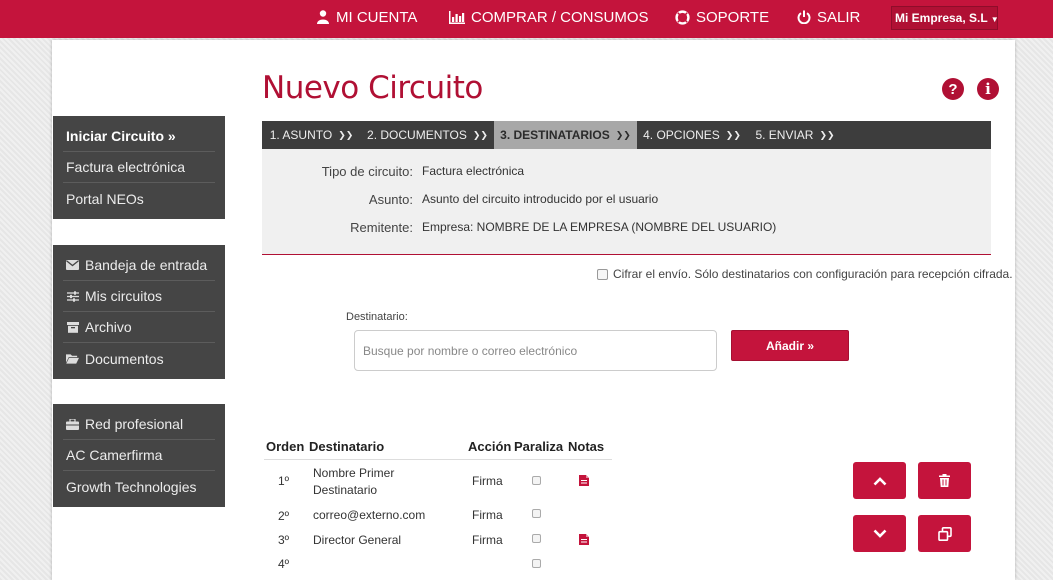  Describe the element at coordinates (108, 327) in the screenshot. I see `sidebar-item-label: Archivo` at that location.